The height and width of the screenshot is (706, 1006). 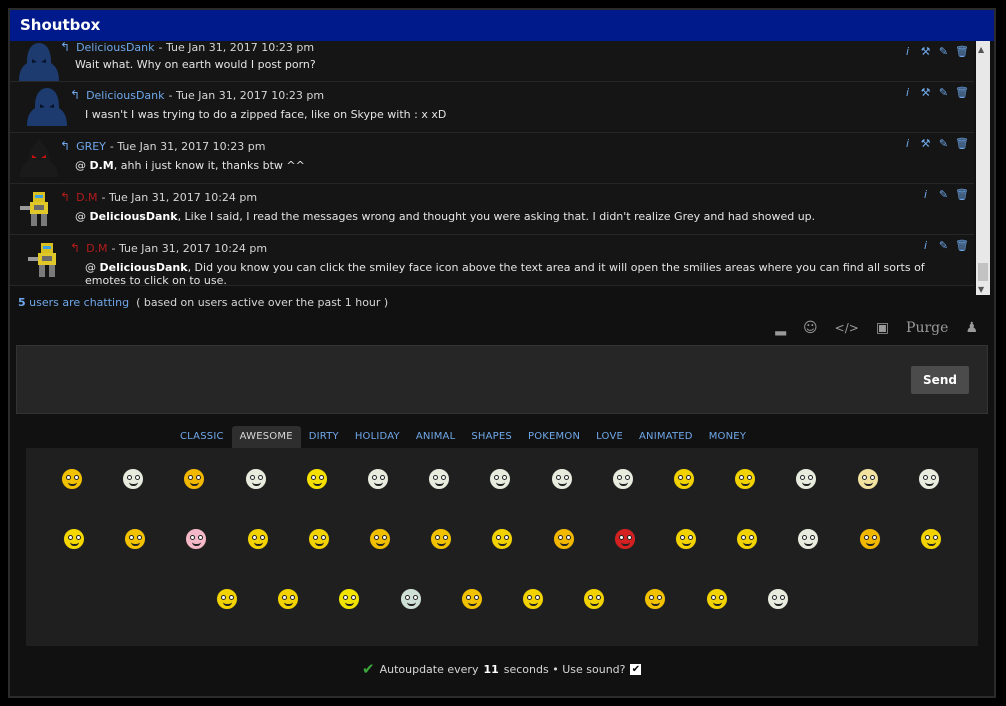 I want to click on code-icon: </>, so click(x=847, y=328).